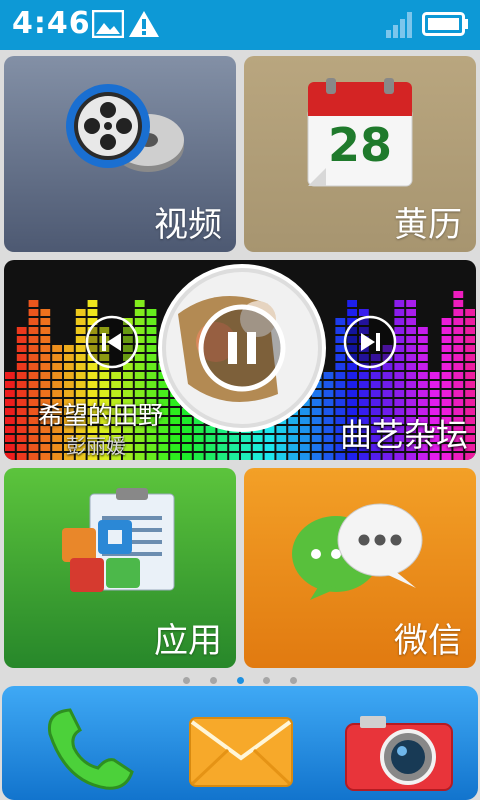 The width and height of the screenshot is (480, 800). I want to click on song-title: 希望的田野, so click(101, 415).